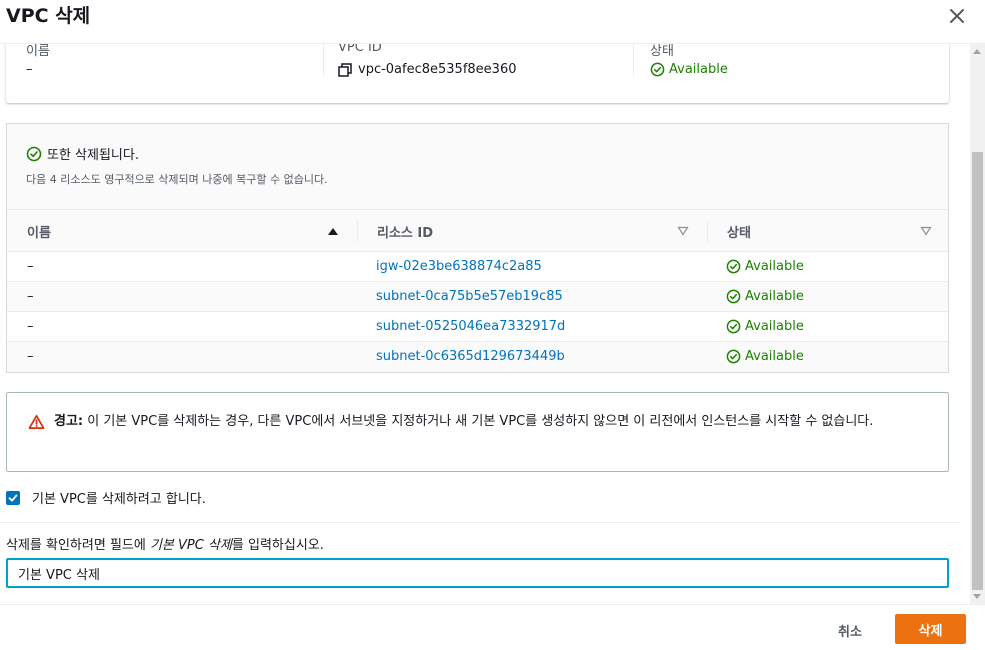 This screenshot has width=985, height=650. Describe the element at coordinates (459, 266) in the screenshot. I see `row-resource-id-link: igw-02e3be638874c2a85` at that location.